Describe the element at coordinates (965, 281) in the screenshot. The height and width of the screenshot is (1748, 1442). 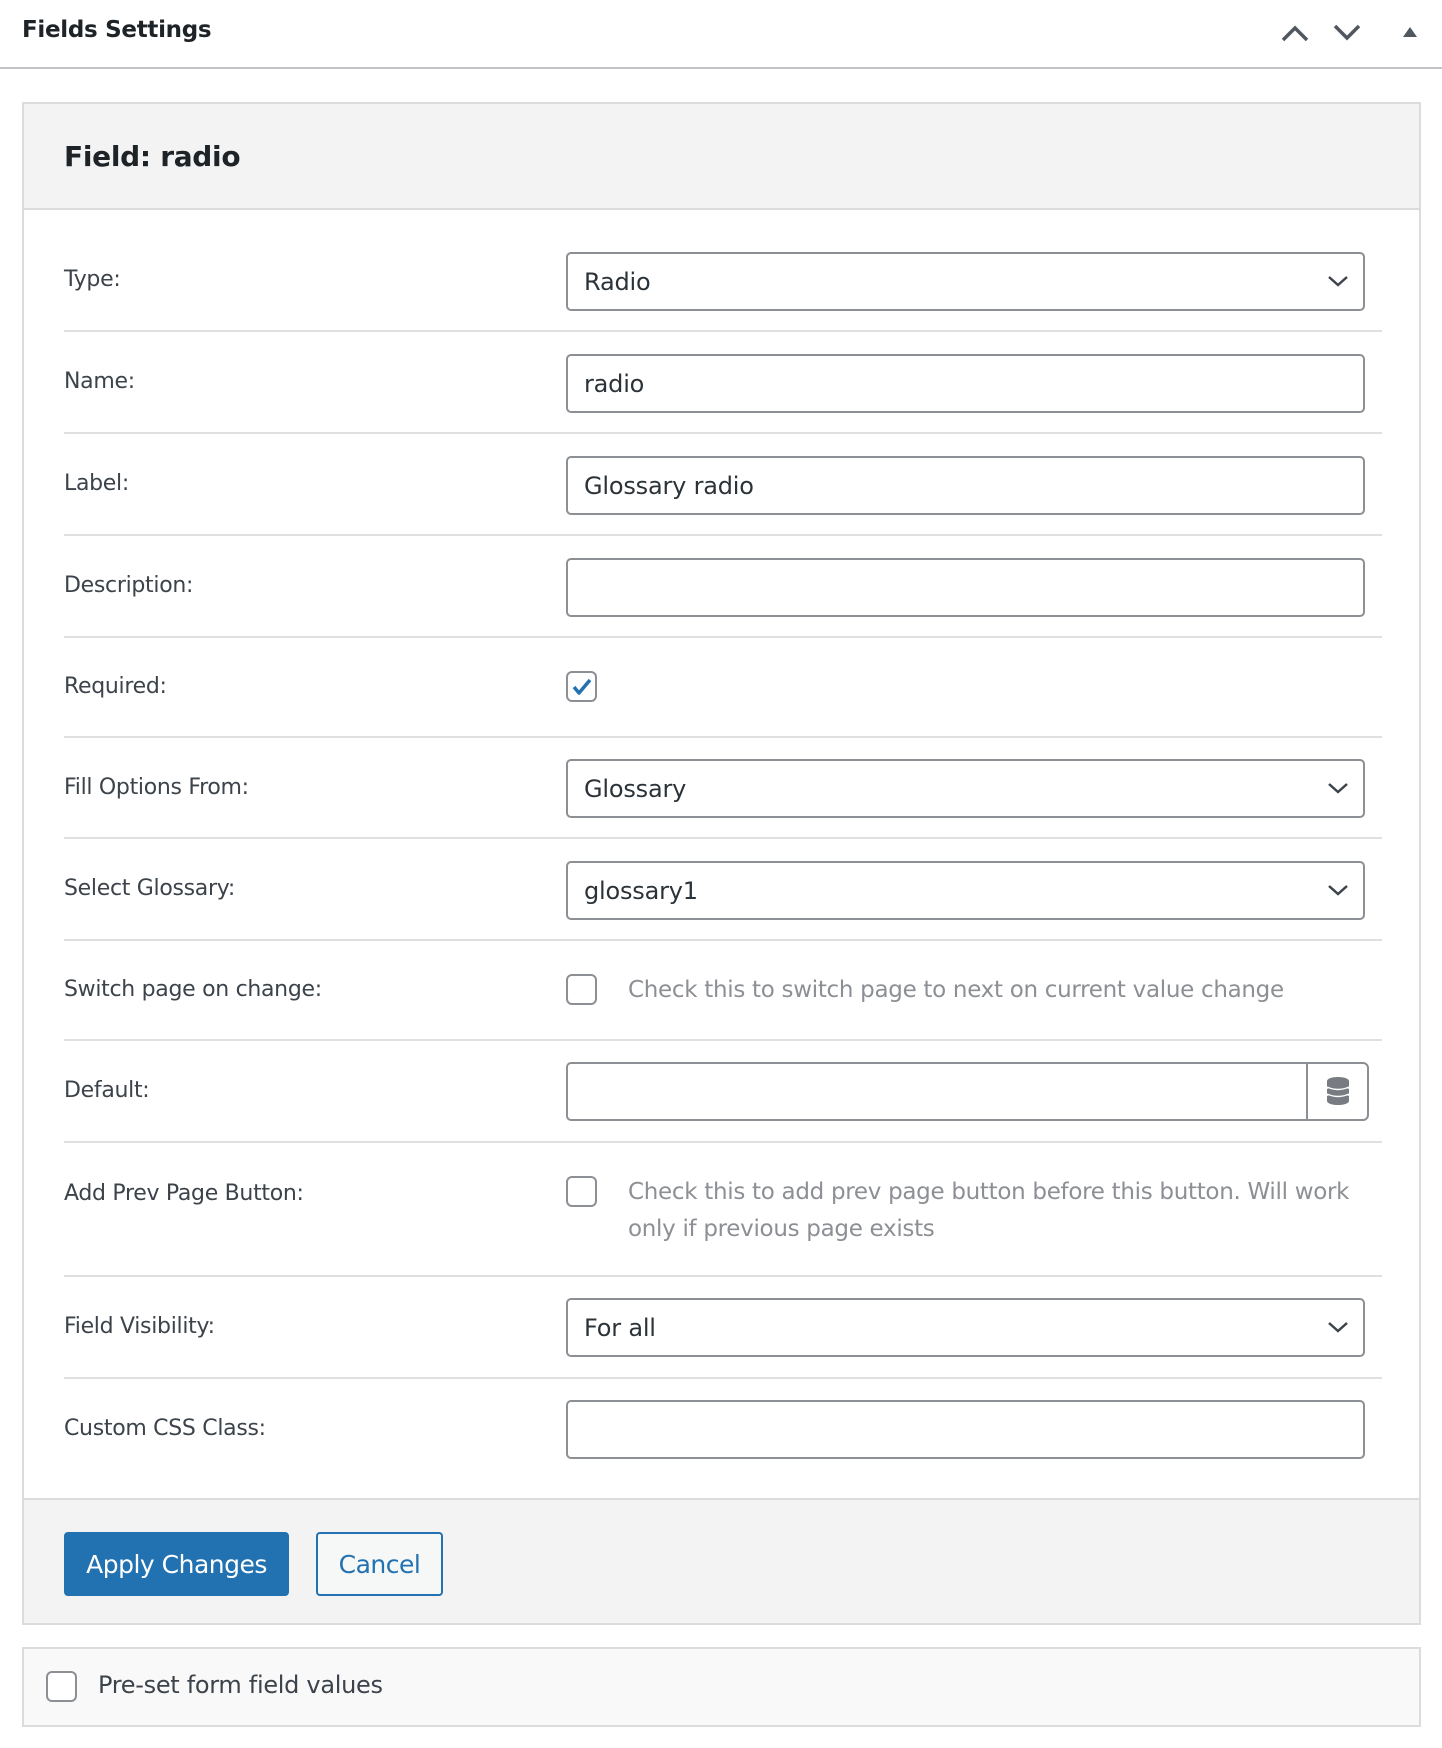
I see `type-select: Radio` at that location.